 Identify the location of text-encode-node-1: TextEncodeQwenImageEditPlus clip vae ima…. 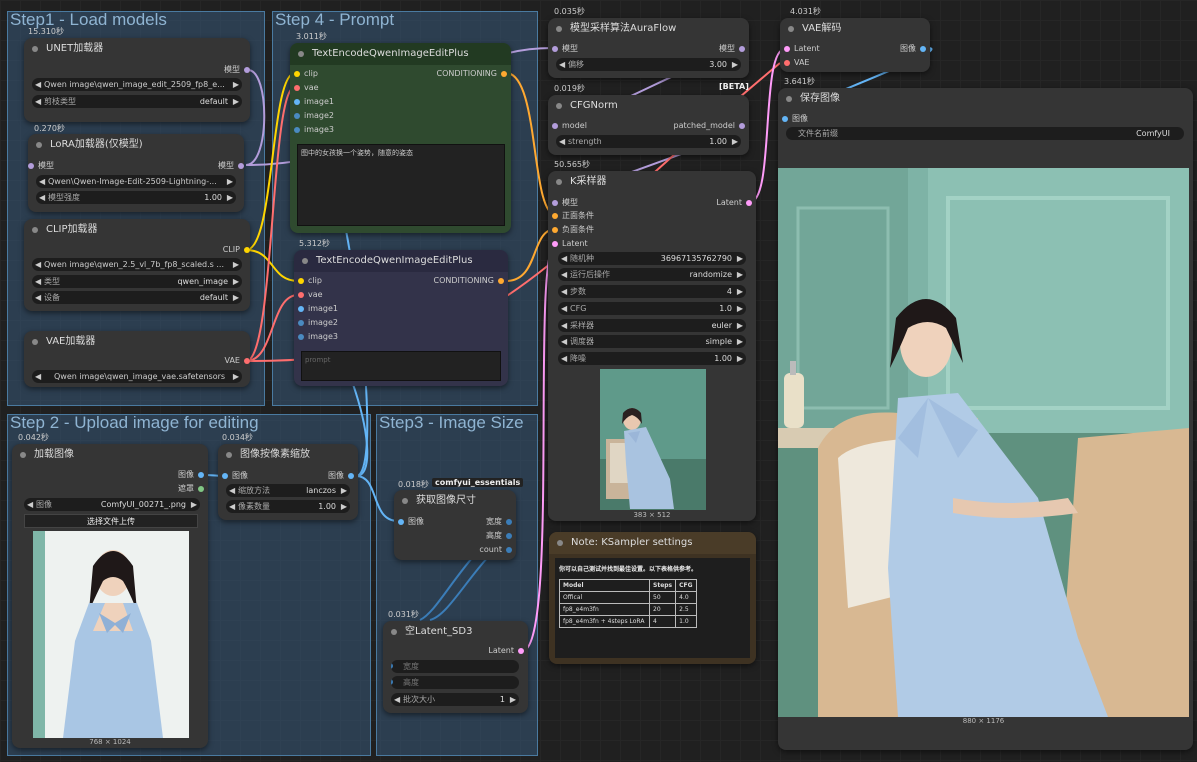
(400, 138).